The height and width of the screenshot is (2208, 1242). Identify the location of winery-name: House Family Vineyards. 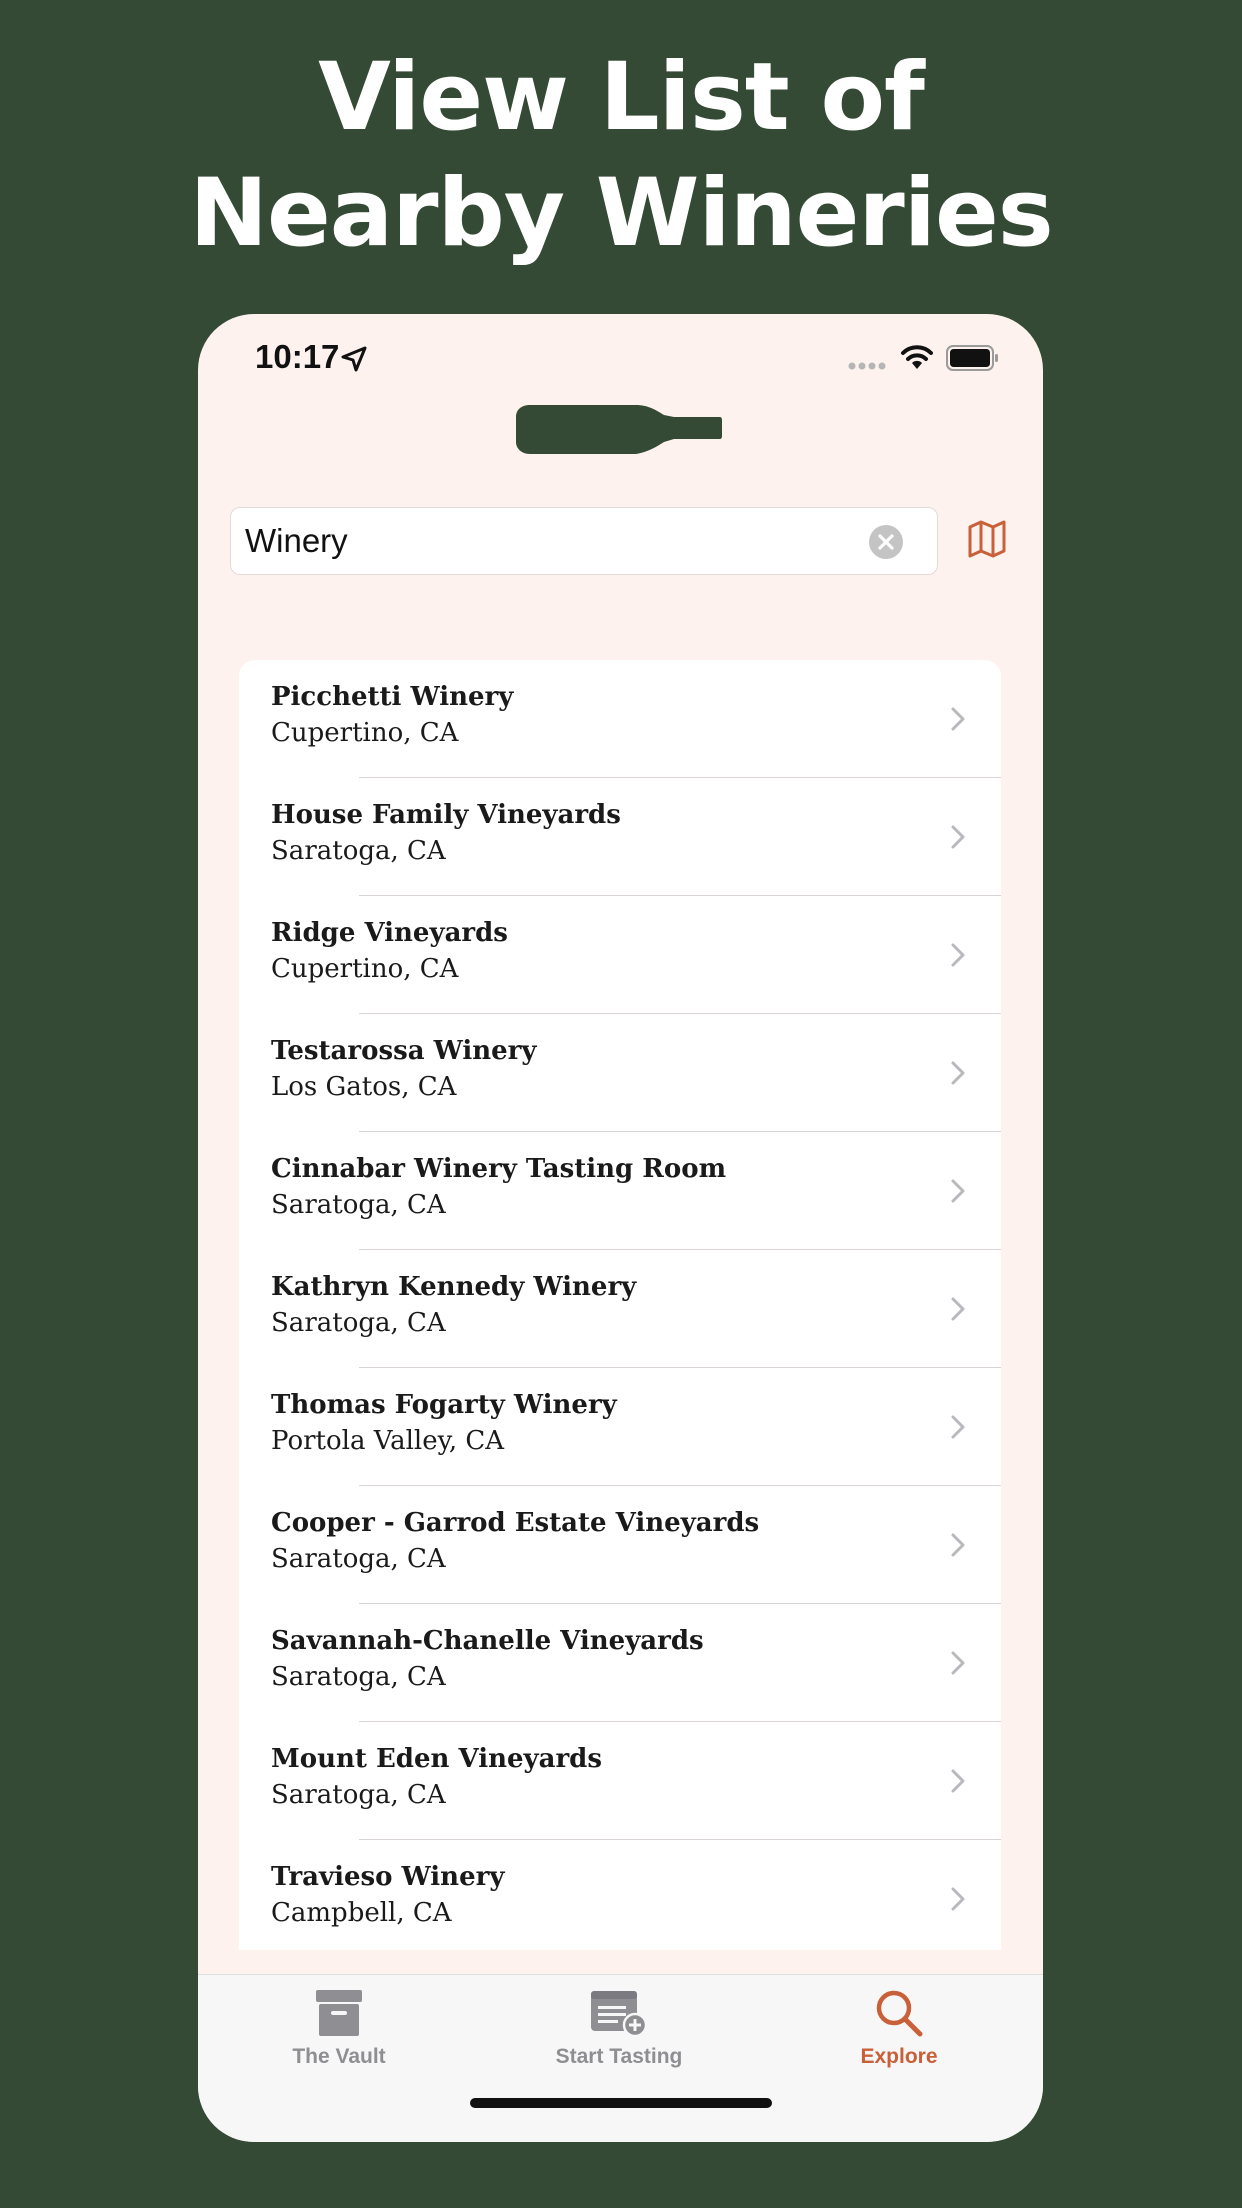
(446, 815).